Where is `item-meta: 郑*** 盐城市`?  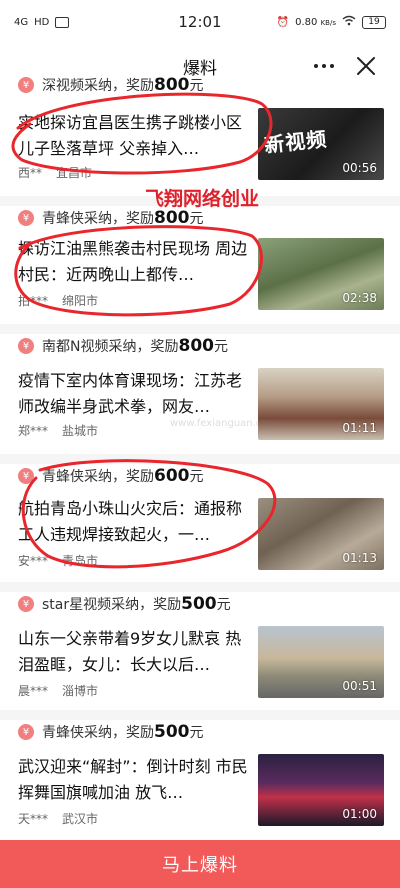 item-meta: 郑*** 盐城市 is located at coordinates (58, 431).